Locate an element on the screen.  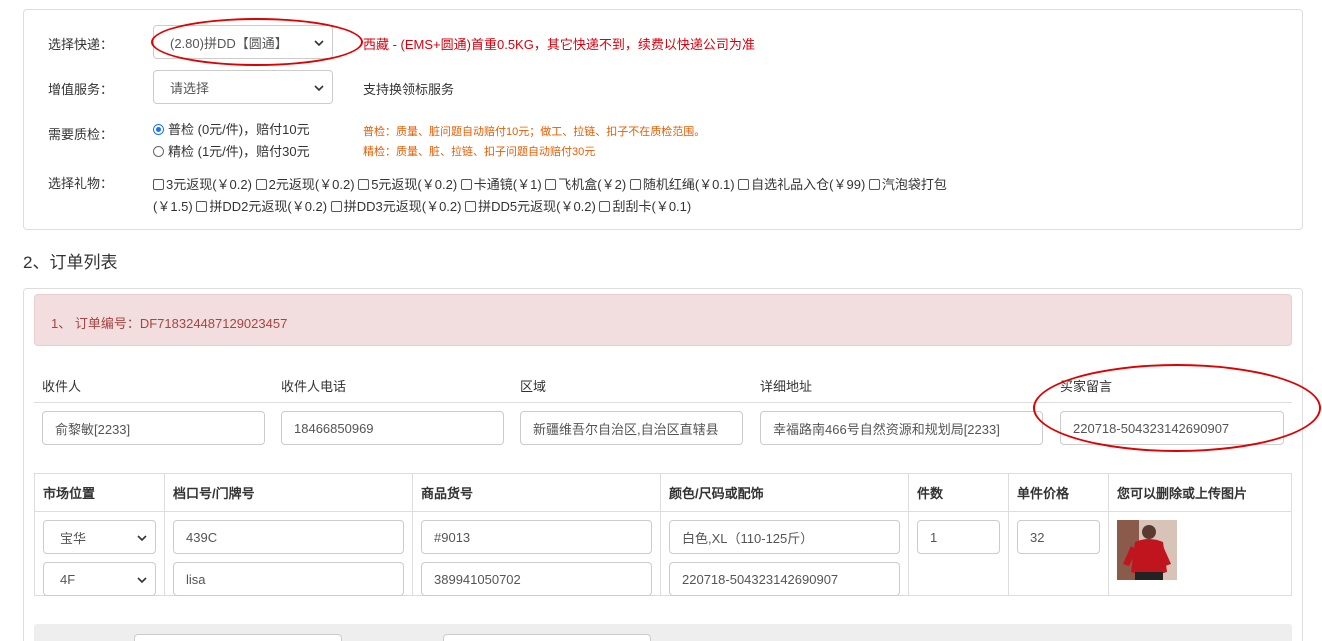
column-address: 详细地址 is located at coordinates (786, 386).